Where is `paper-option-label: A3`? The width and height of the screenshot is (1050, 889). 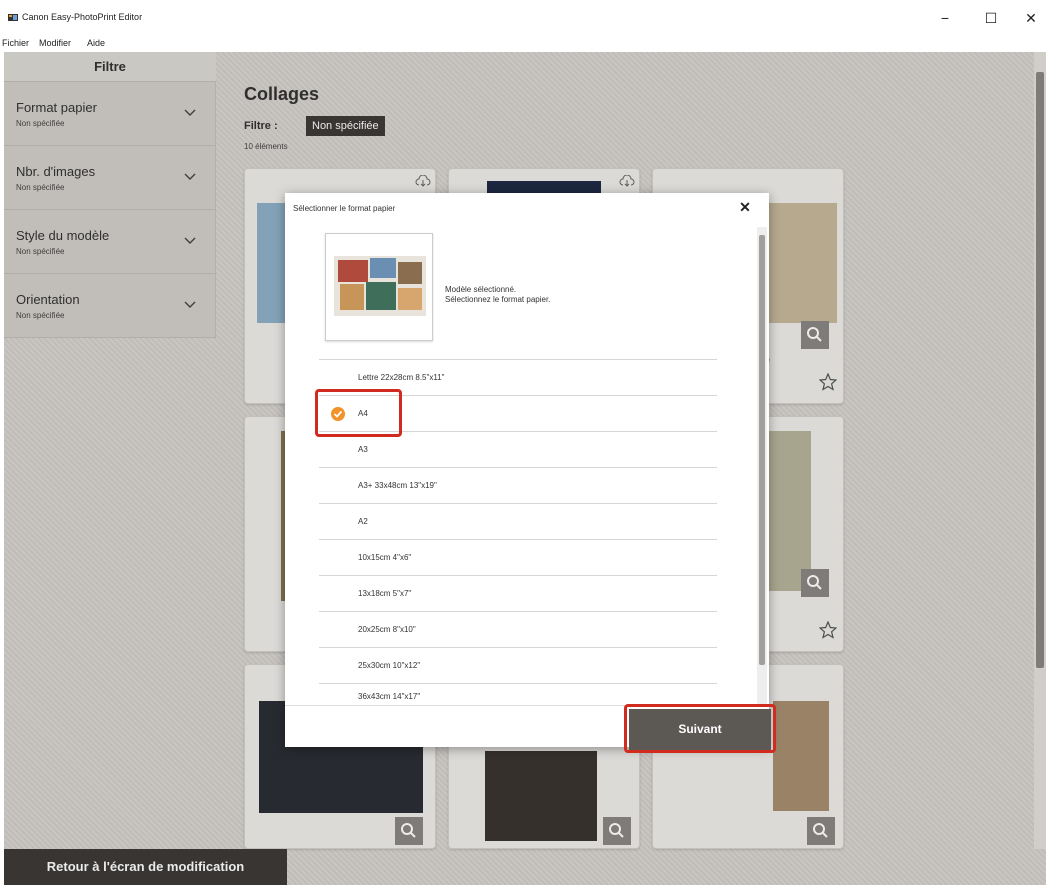 paper-option-label: A3 is located at coordinates (363, 449).